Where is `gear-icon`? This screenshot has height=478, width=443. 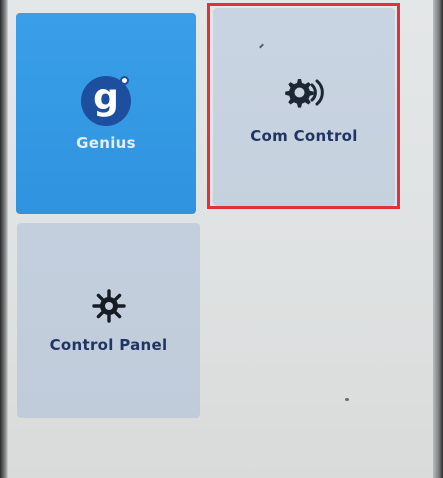
gear-icon is located at coordinates (109, 308).